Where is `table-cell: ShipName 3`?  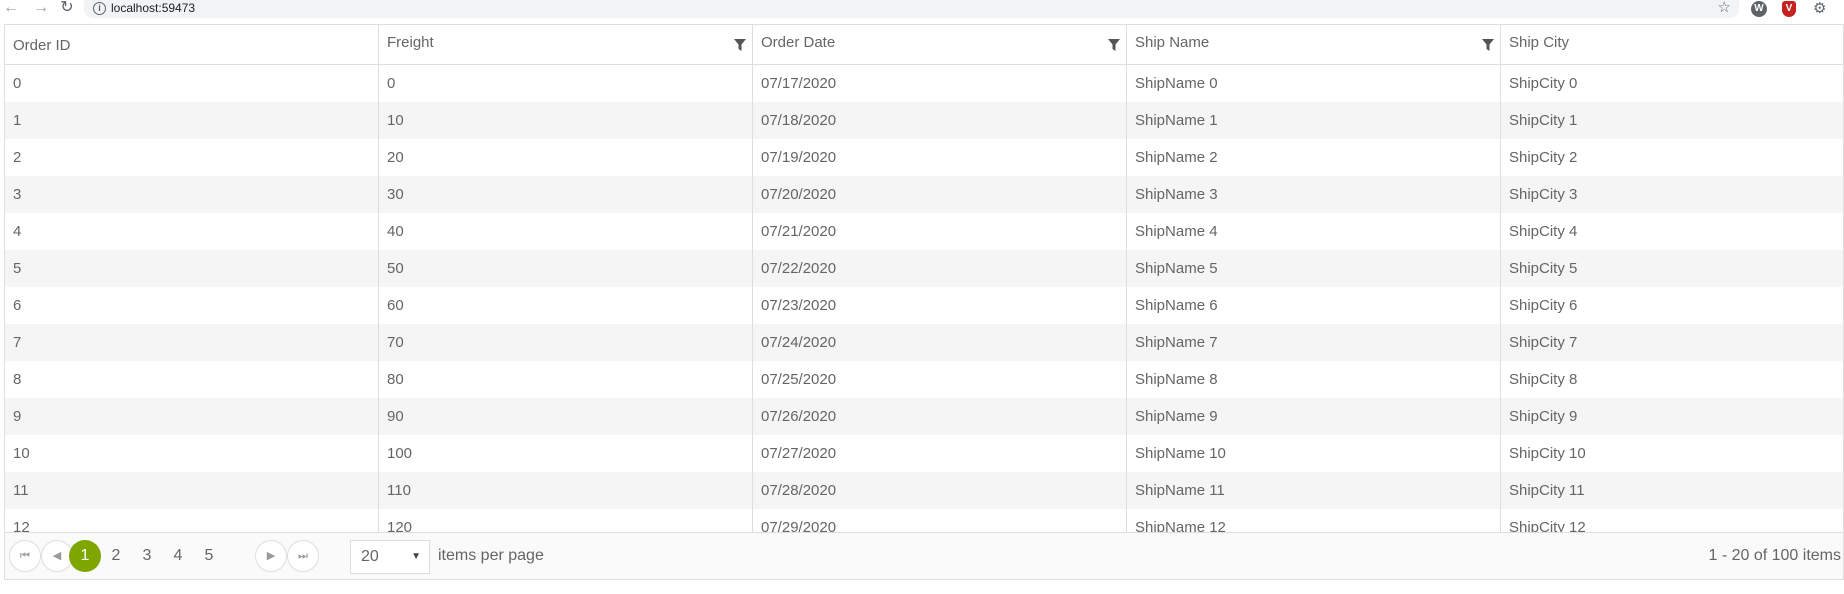
table-cell: ShipName 3 is located at coordinates (1314, 194).